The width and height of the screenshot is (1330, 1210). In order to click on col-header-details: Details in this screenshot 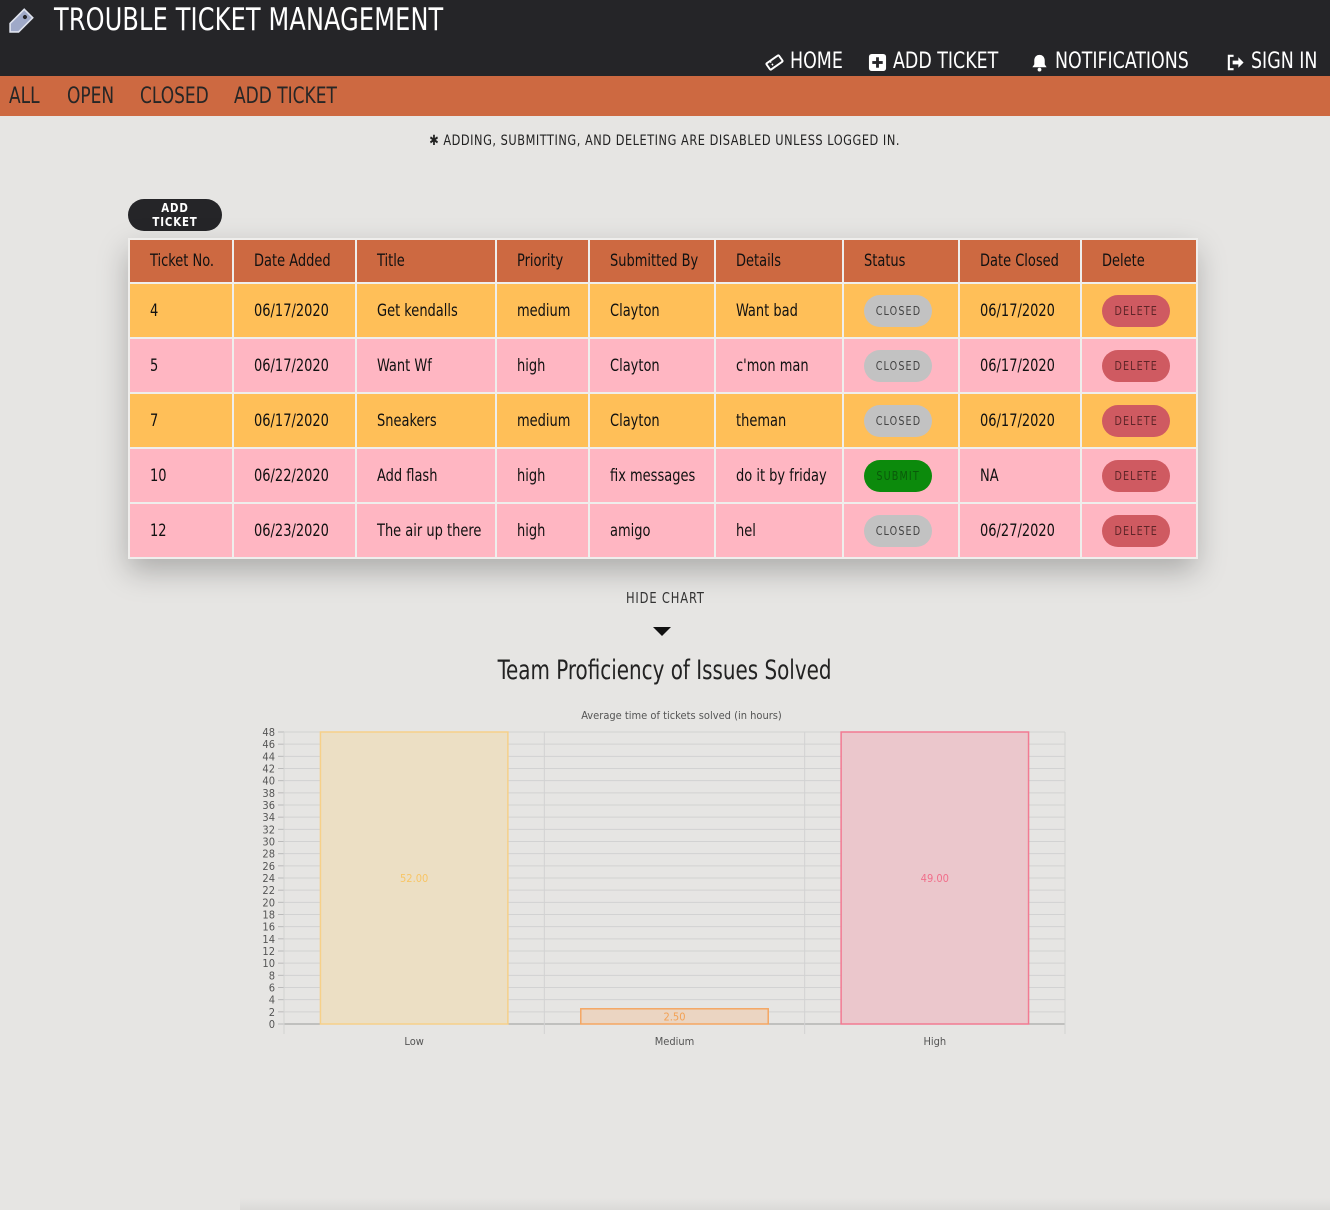, I will do `click(779, 261)`.